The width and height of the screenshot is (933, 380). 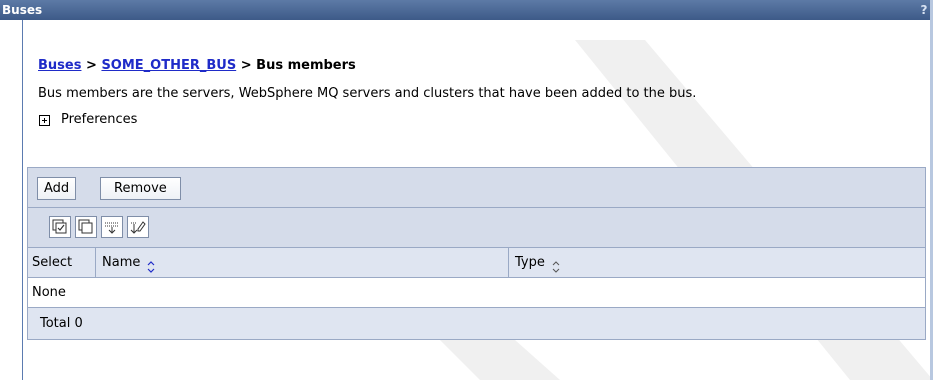 What do you see at coordinates (60, 227) in the screenshot?
I see `select-all-icon` at bounding box center [60, 227].